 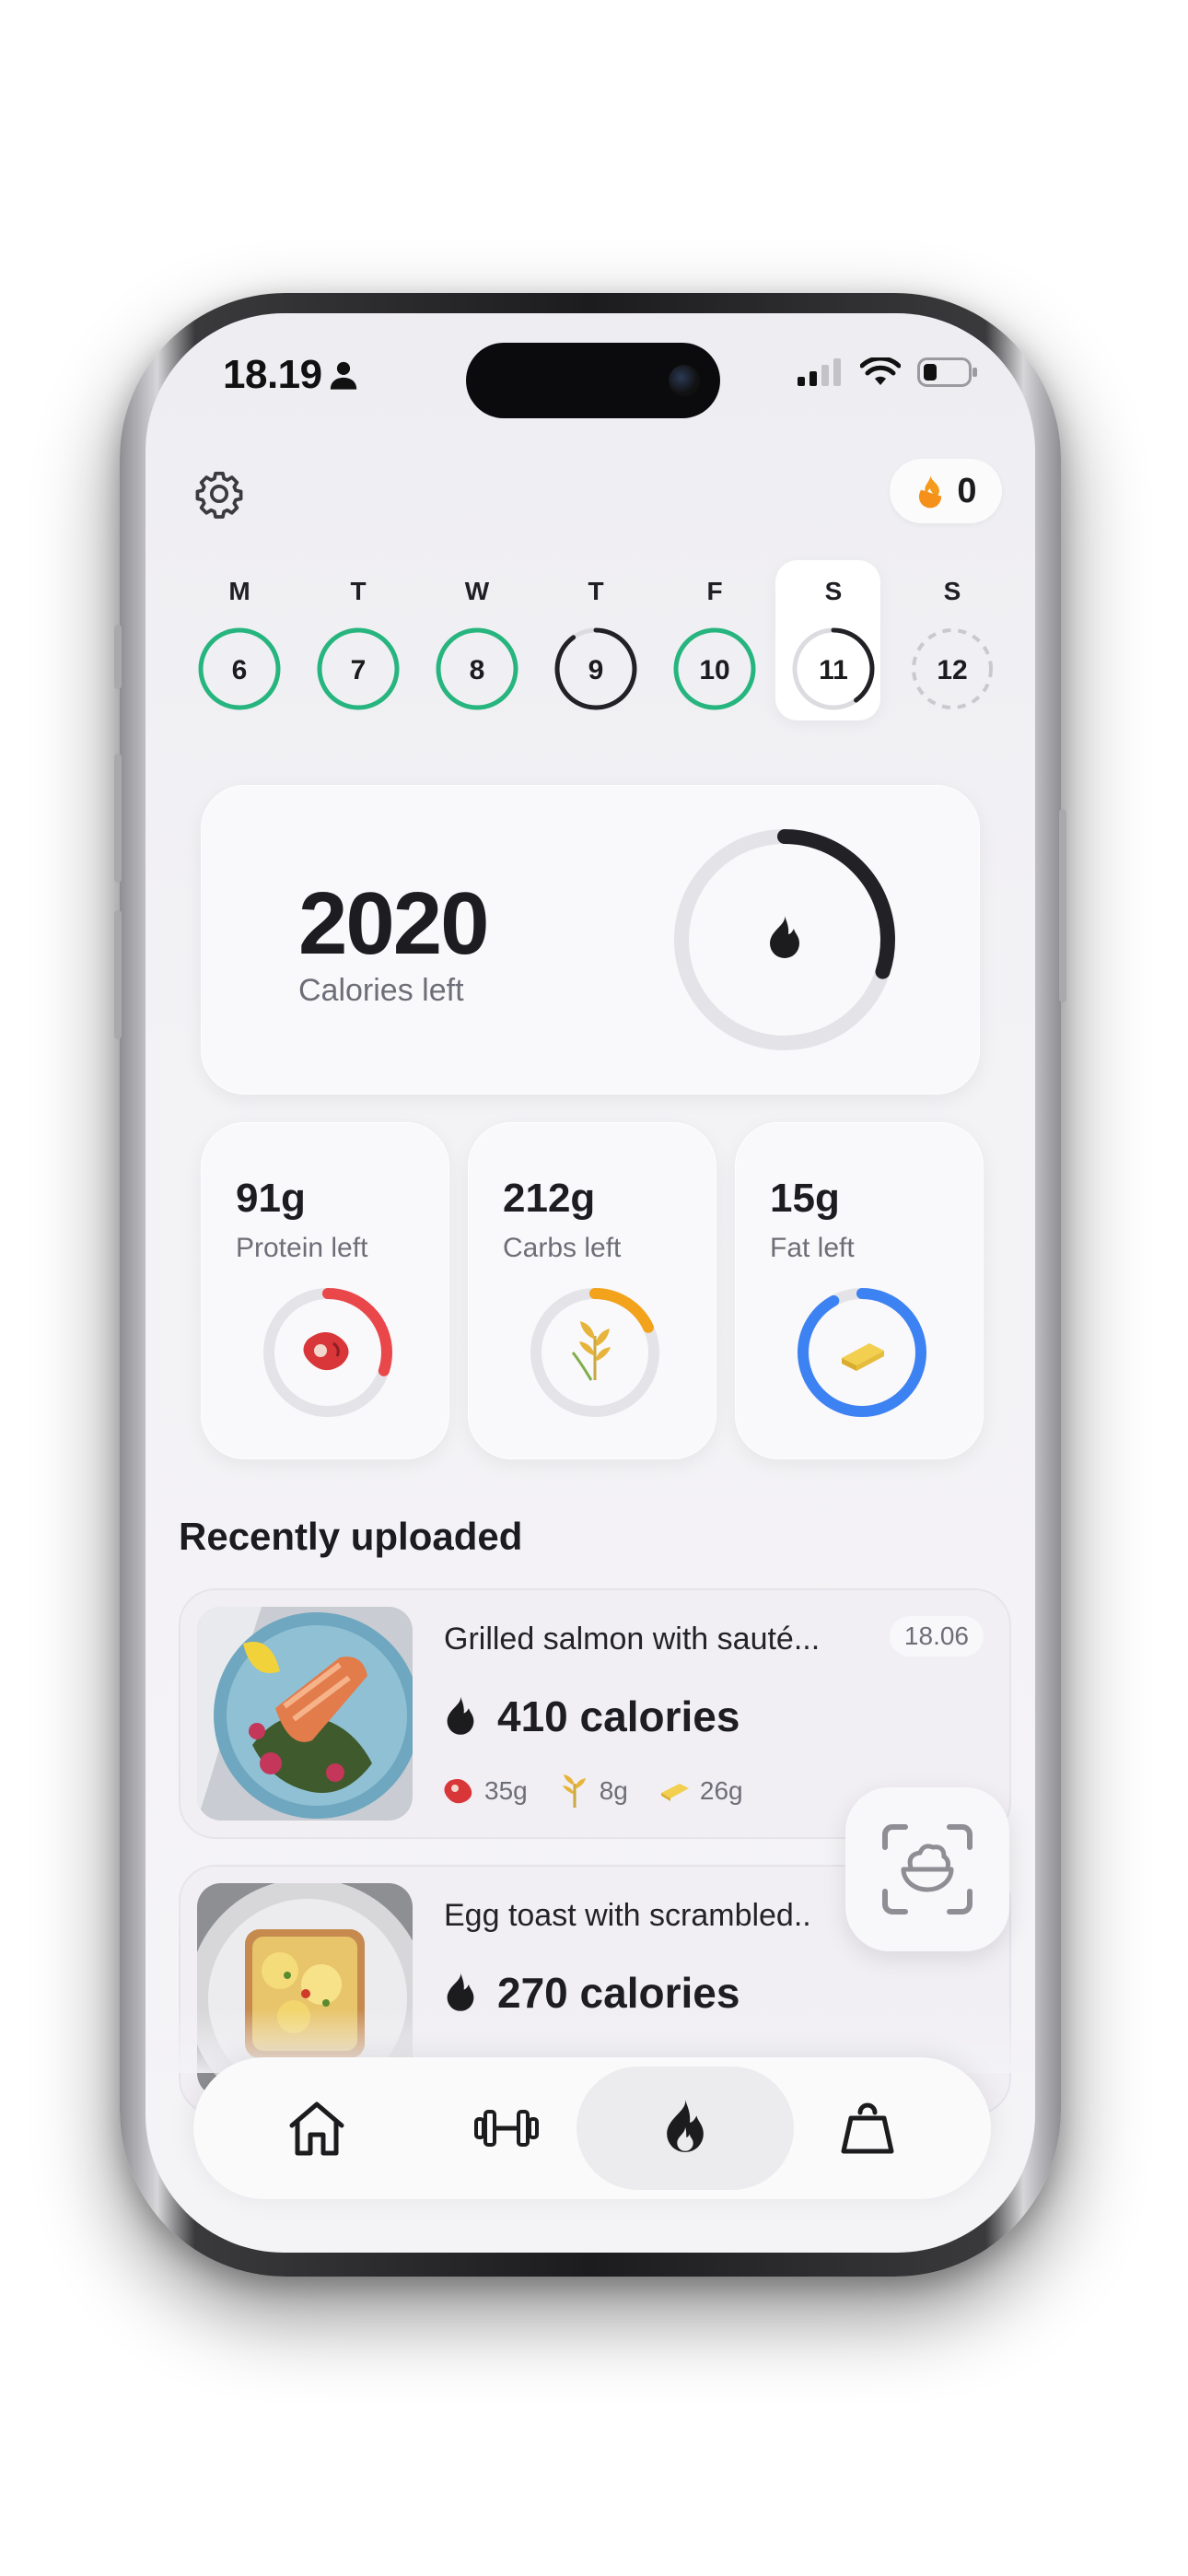 What do you see at coordinates (592, 2128) in the screenshot?
I see `tab-bar` at bounding box center [592, 2128].